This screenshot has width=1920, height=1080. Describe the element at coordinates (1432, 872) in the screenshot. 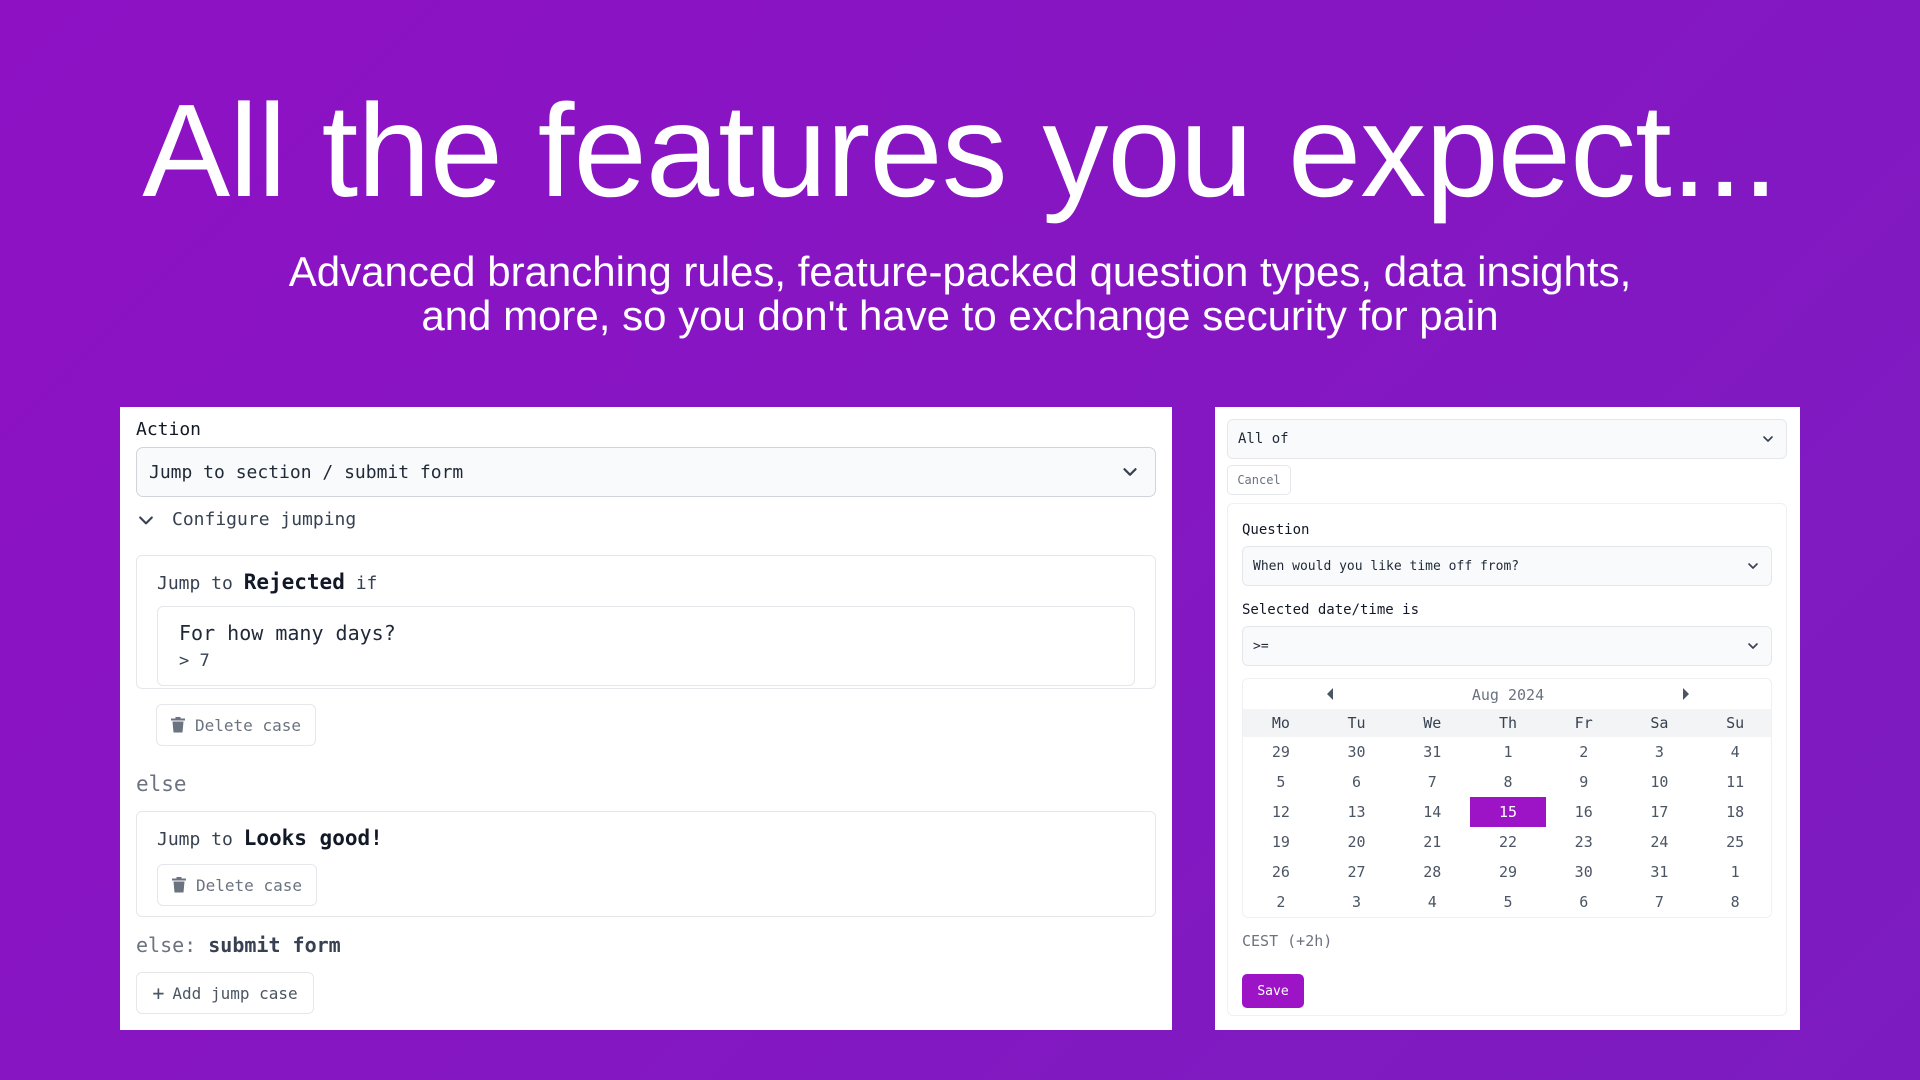

I see `calendar-day: 28` at that location.